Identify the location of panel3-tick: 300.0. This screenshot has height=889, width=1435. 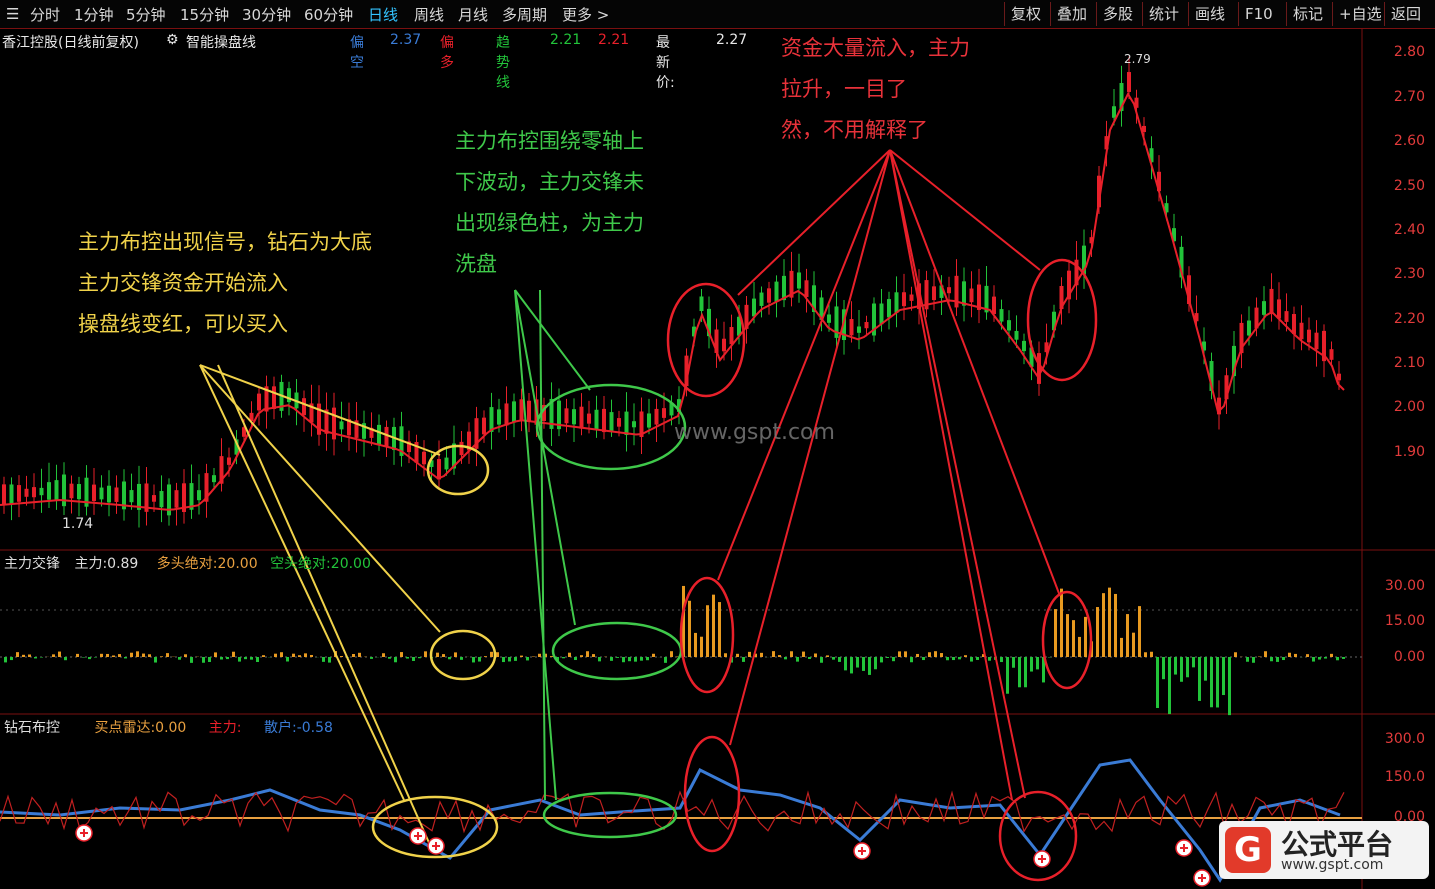
(1404, 739).